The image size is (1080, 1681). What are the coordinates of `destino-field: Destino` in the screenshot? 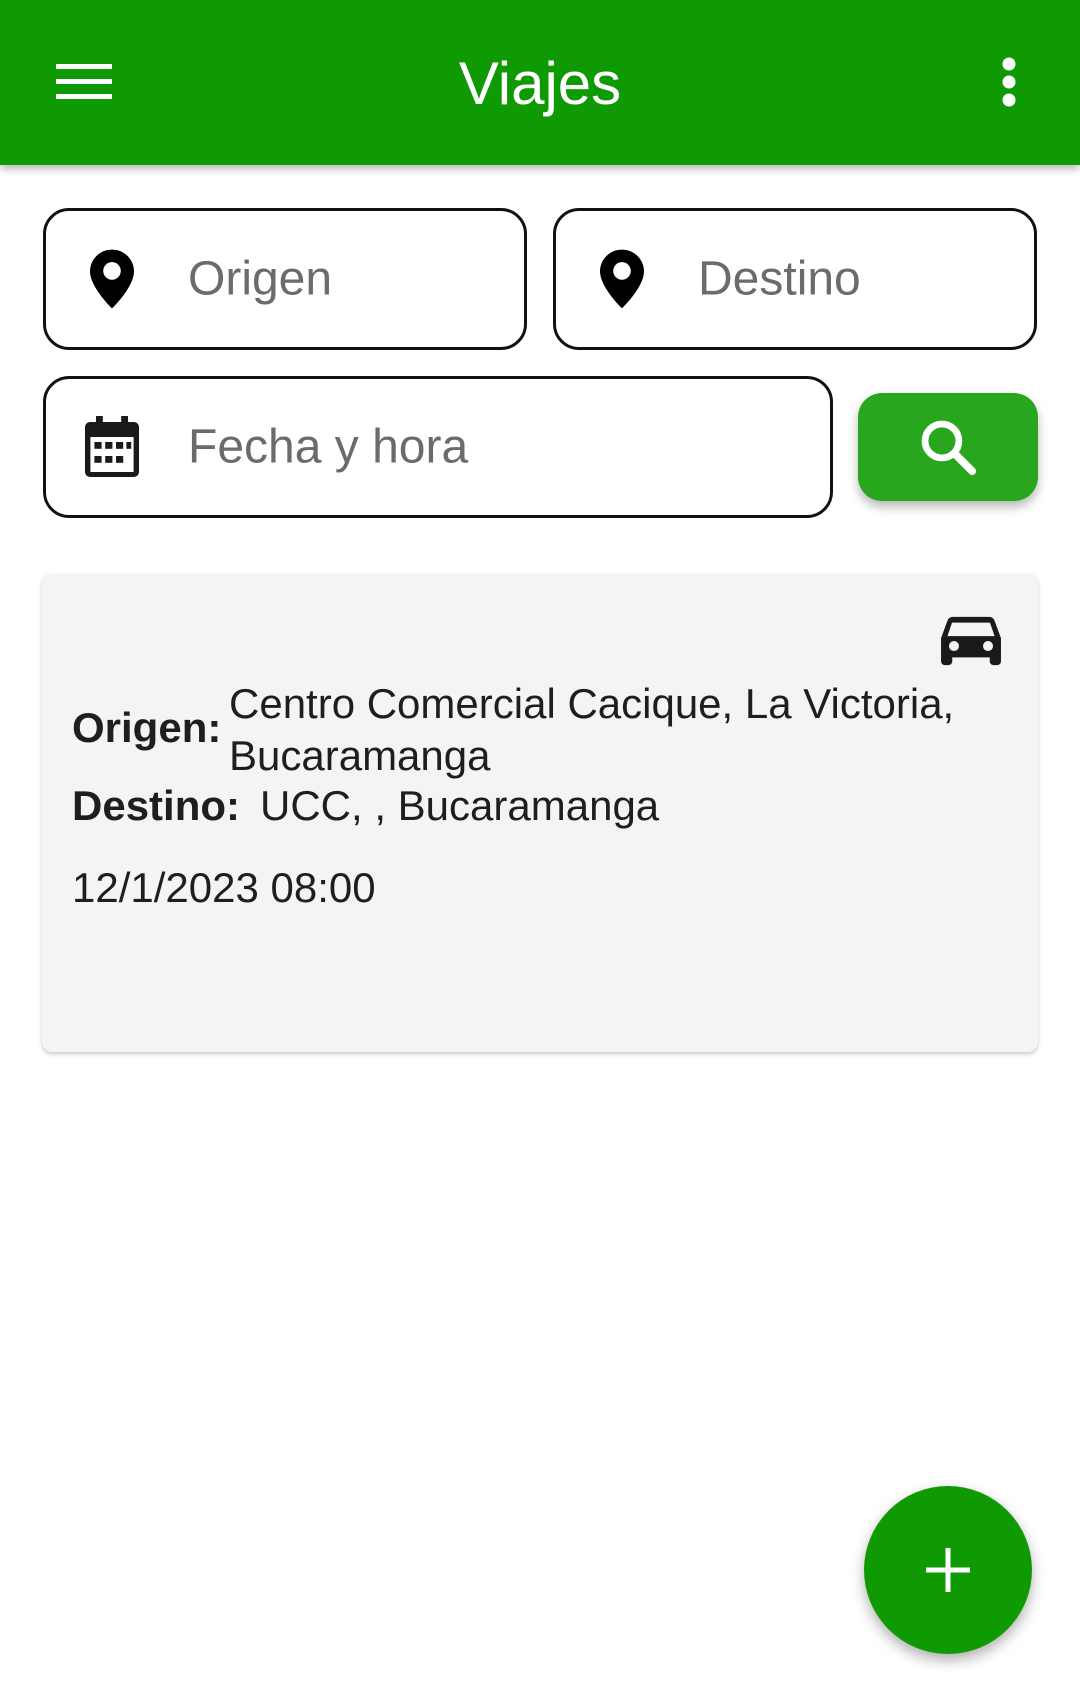 It's located at (795, 279).